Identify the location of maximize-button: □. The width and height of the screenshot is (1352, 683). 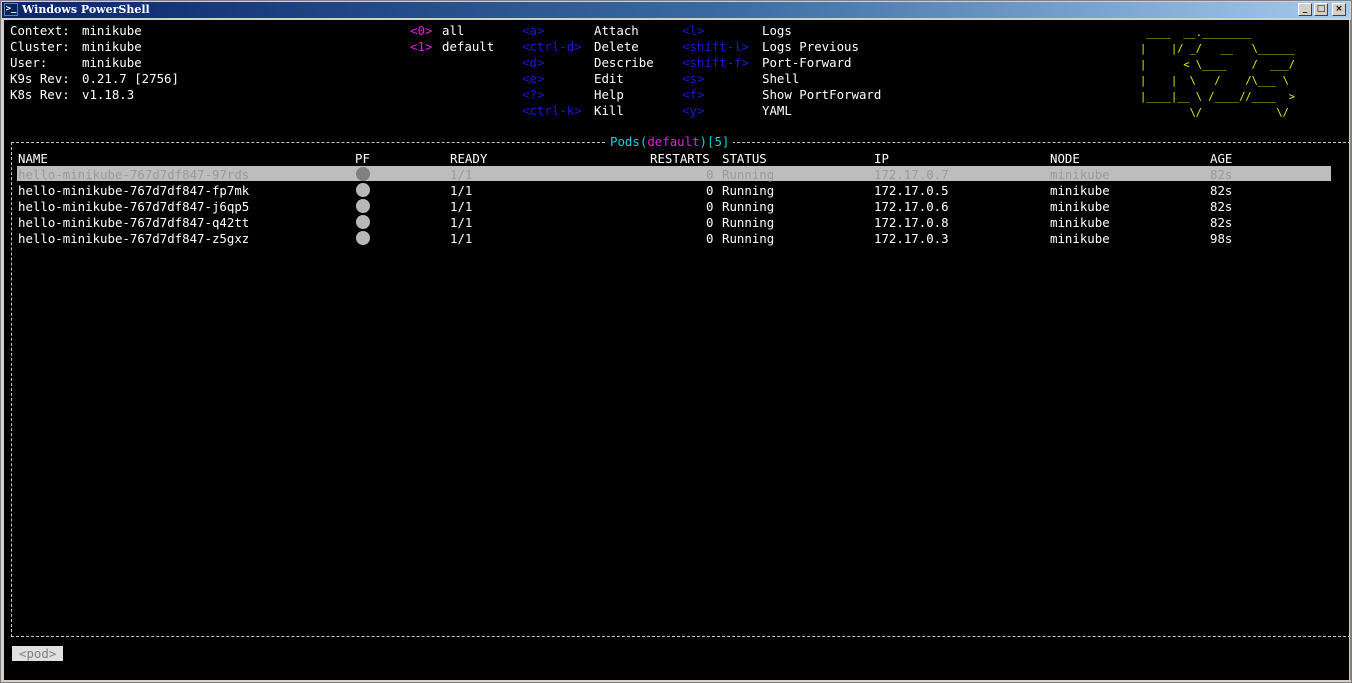
(1321, 9).